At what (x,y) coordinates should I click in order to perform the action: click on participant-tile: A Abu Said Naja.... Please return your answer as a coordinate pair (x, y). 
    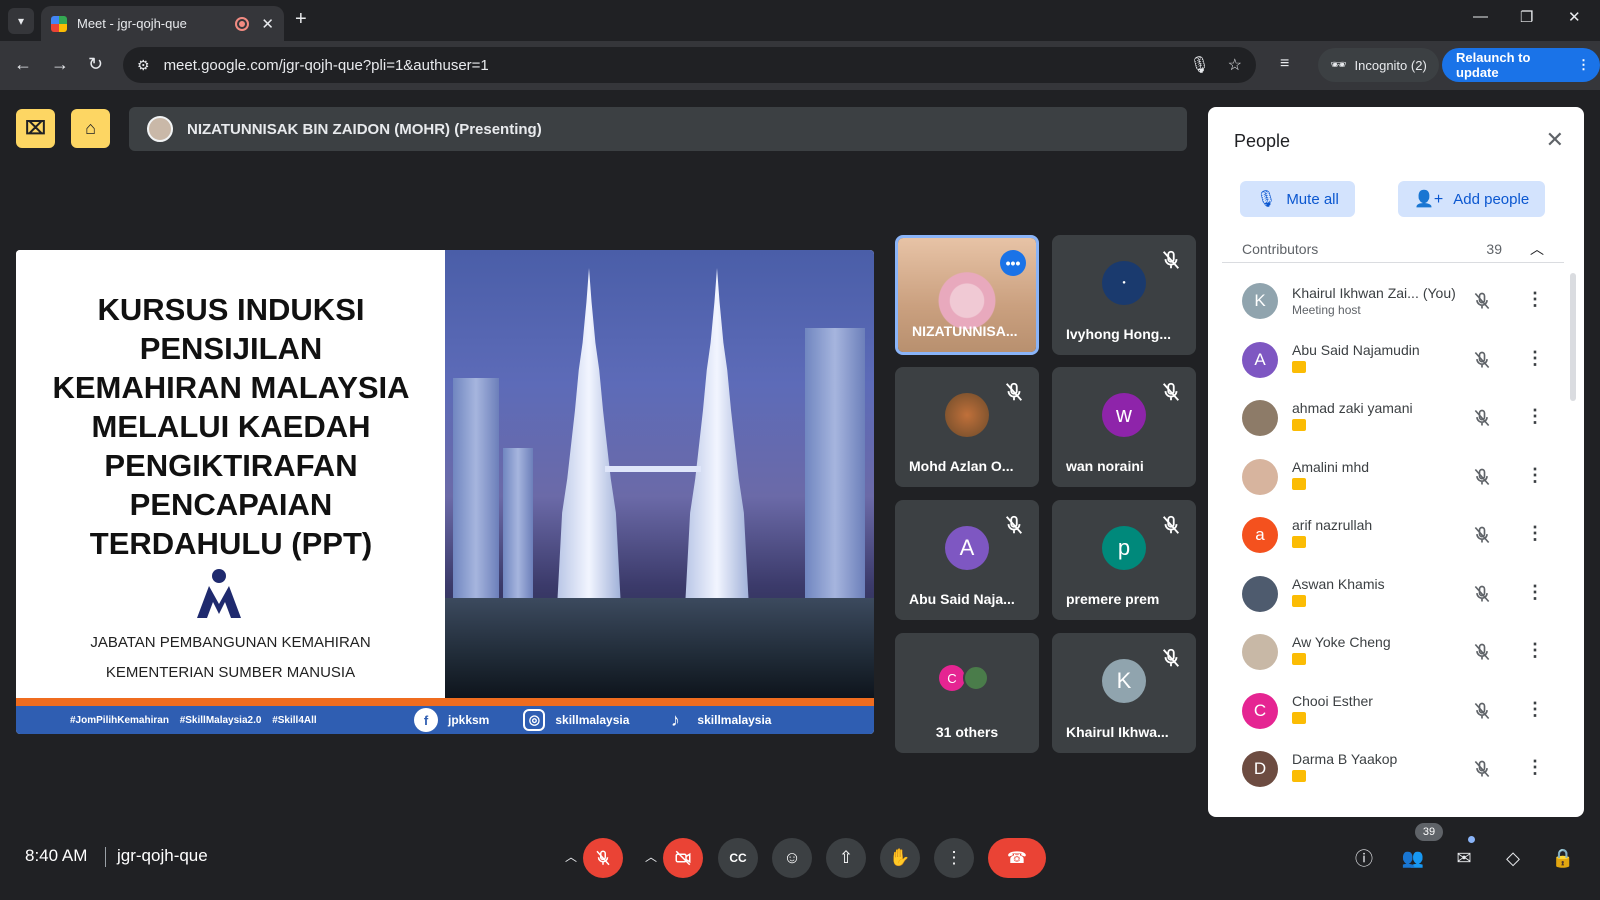
    Looking at the image, I should click on (967, 560).